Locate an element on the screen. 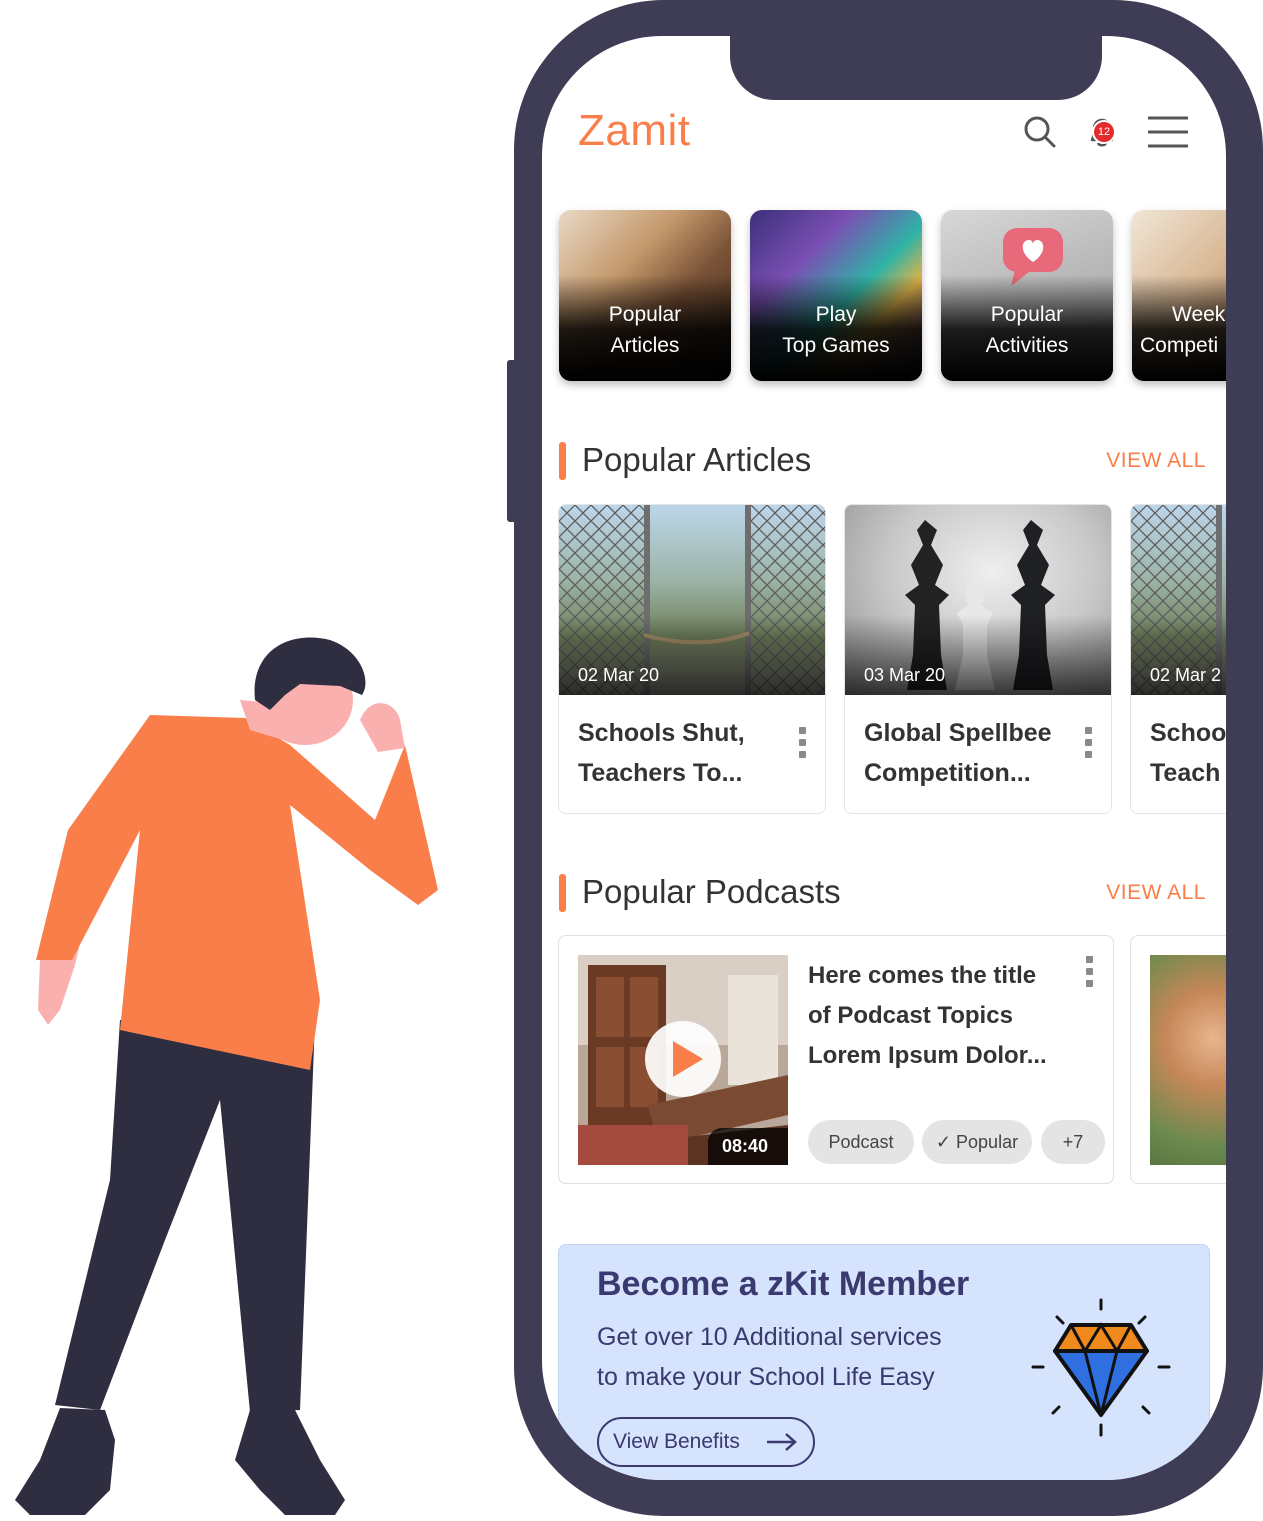  diamond-icon is located at coordinates (1101, 1367).